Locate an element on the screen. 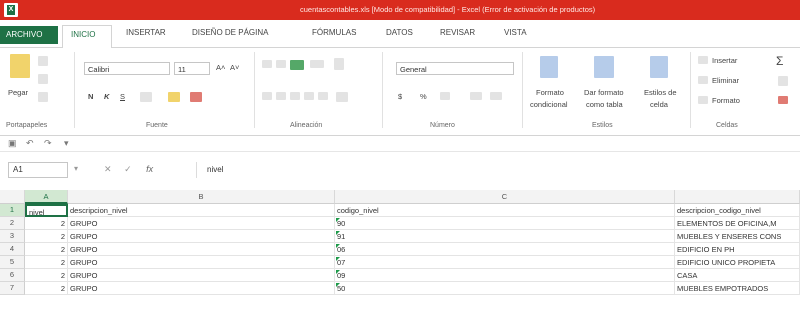  align-middle-icon is located at coordinates (281, 64).